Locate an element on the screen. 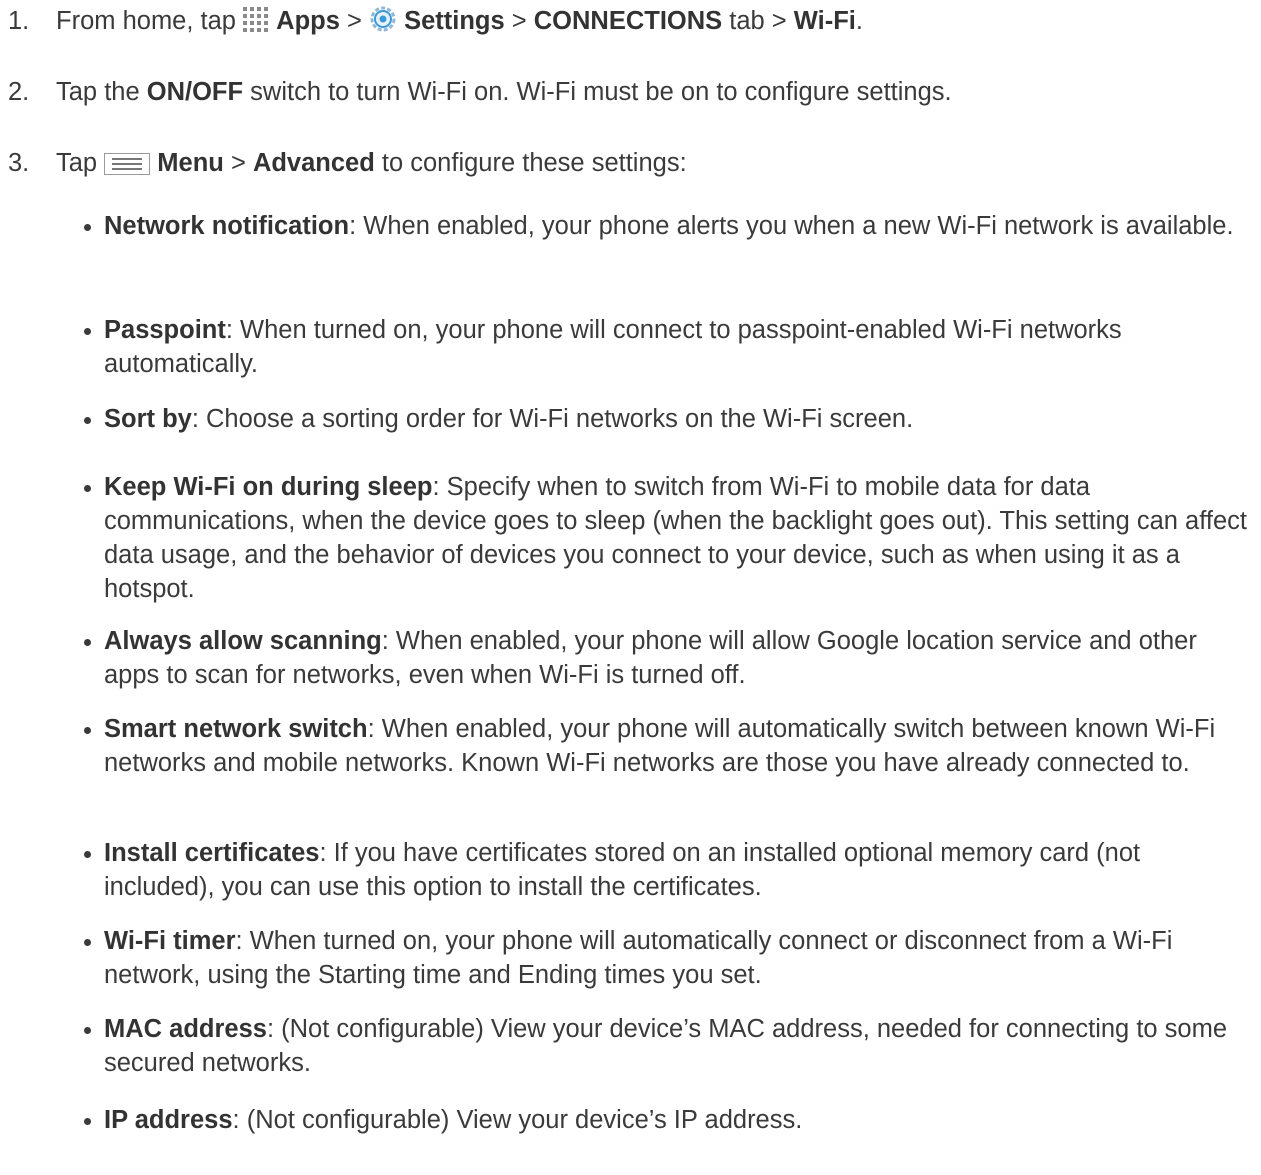 This screenshot has width=1261, height=1175. setting-term: MAC address is located at coordinates (185, 1029).